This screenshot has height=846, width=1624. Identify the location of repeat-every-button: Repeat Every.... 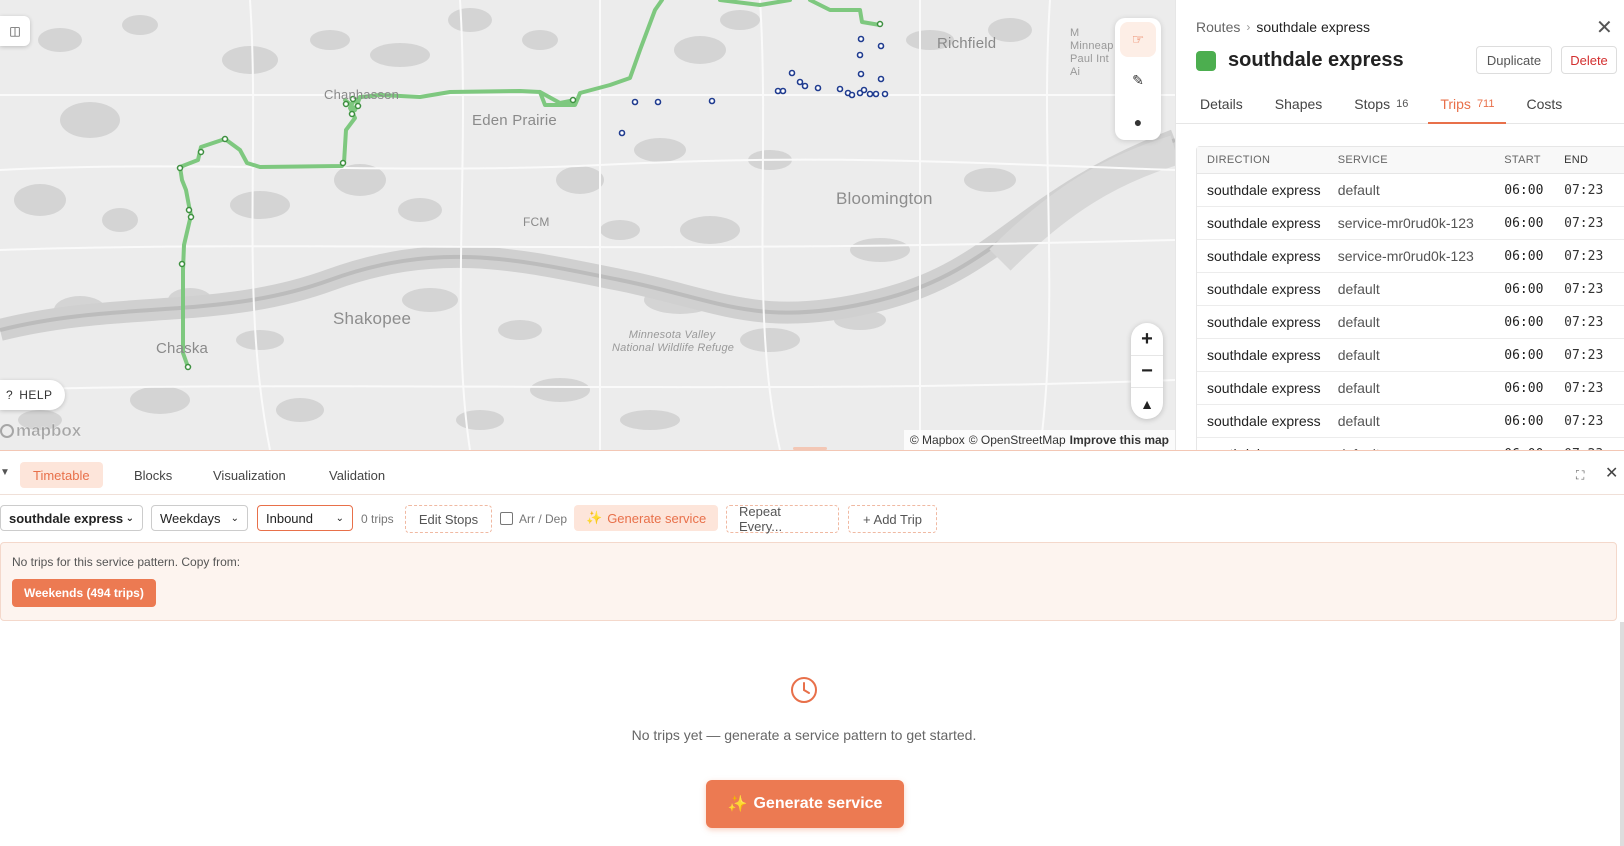
(782, 519).